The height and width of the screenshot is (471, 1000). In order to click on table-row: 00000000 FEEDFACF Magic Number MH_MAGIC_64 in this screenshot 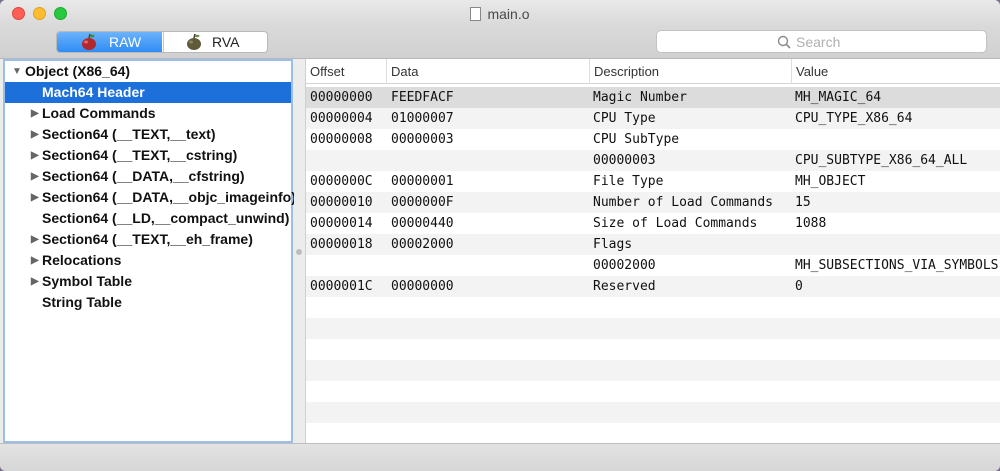, I will do `click(653, 97)`.